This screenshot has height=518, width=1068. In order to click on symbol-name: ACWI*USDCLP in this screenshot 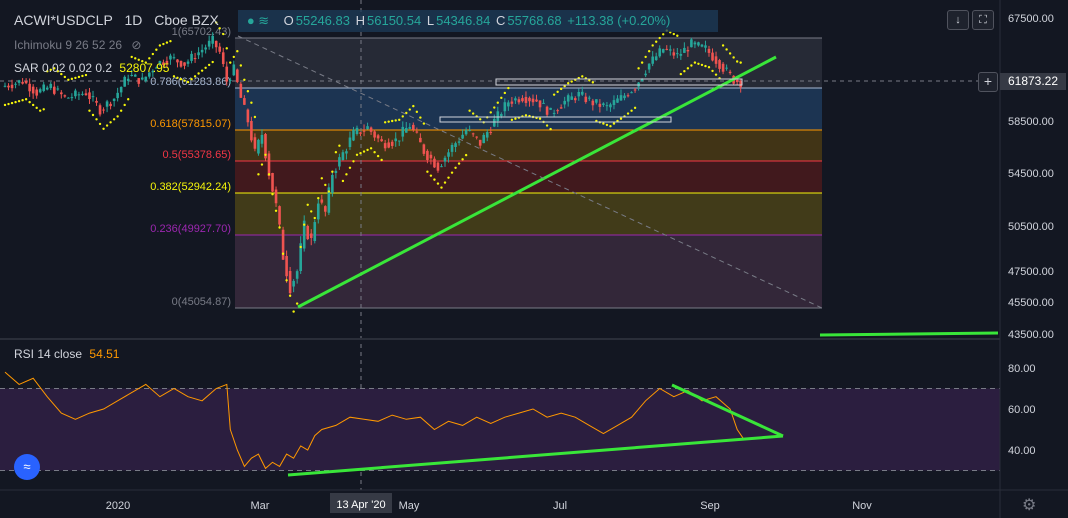, I will do `click(63, 20)`.